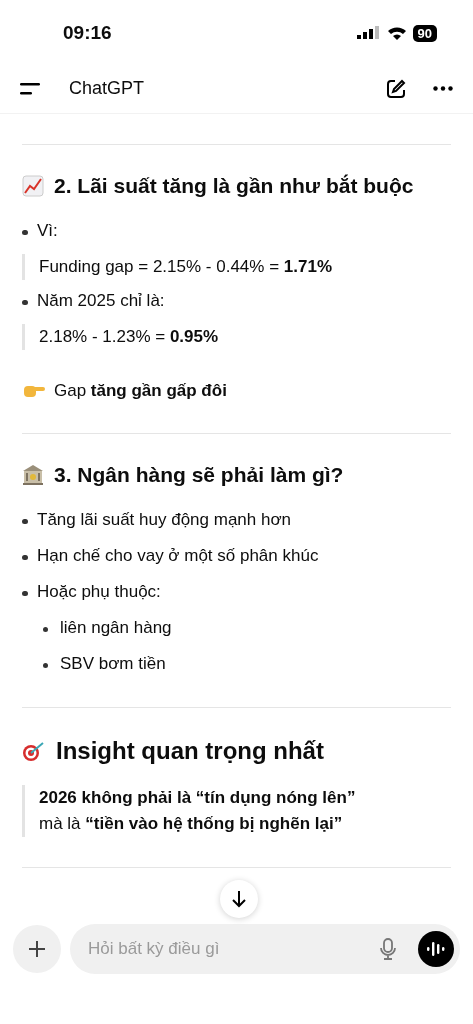 This screenshot has height=1024, width=473. What do you see at coordinates (164, 519) in the screenshot?
I see `list-item: Tăng lãi suất huy động mạnh hơn` at bounding box center [164, 519].